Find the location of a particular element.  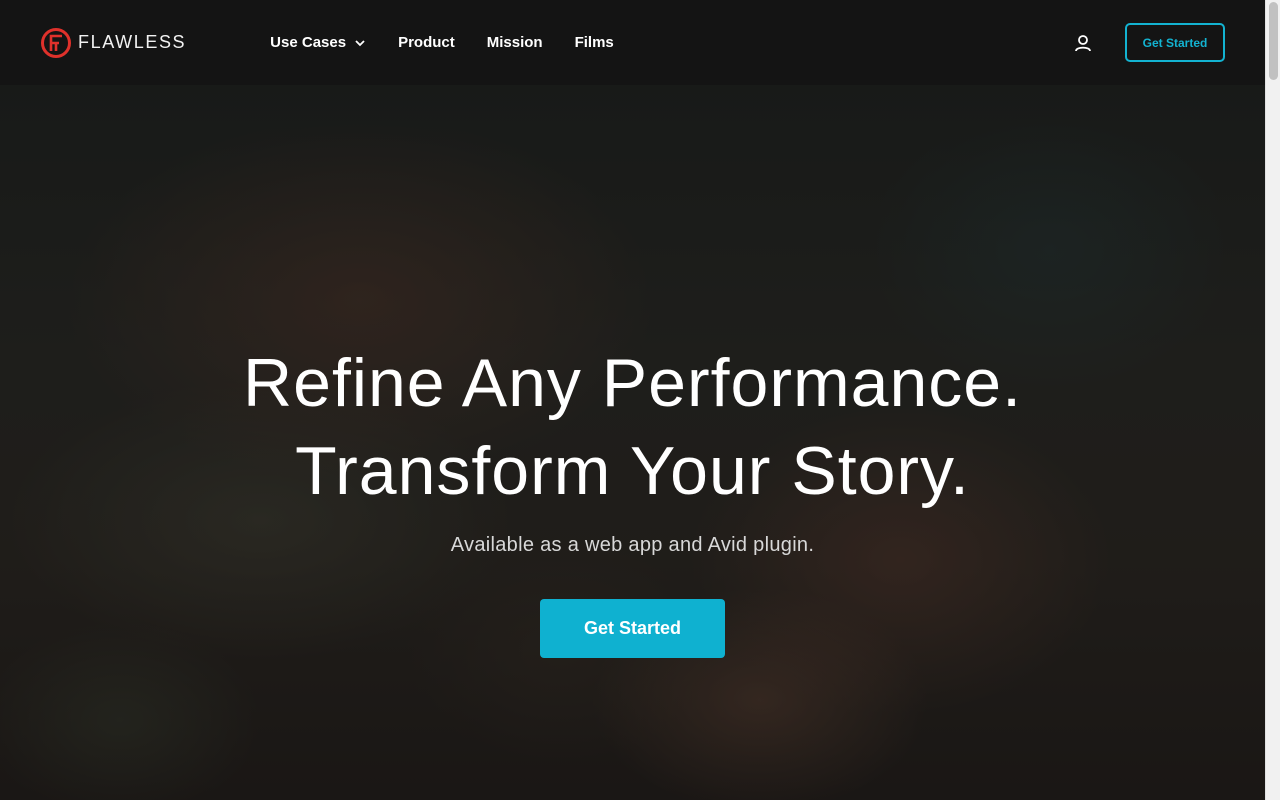

nav-item-use-cases: Use Cases is located at coordinates (318, 42).